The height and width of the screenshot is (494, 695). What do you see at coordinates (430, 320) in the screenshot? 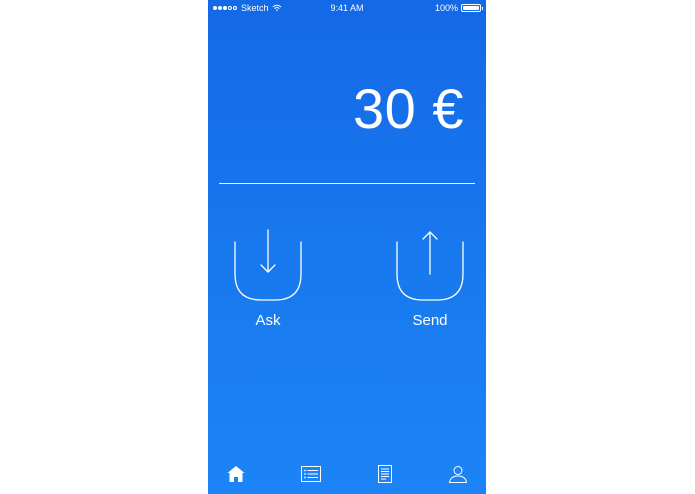
I see `send-label: Send` at bounding box center [430, 320].